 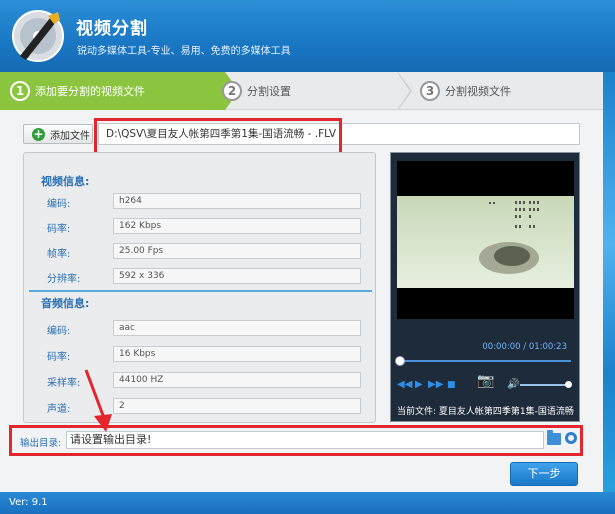 What do you see at coordinates (237, 276) in the screenshot?
I see `video-resolution-value: 592 x 336` at bounding box center [237, 276].